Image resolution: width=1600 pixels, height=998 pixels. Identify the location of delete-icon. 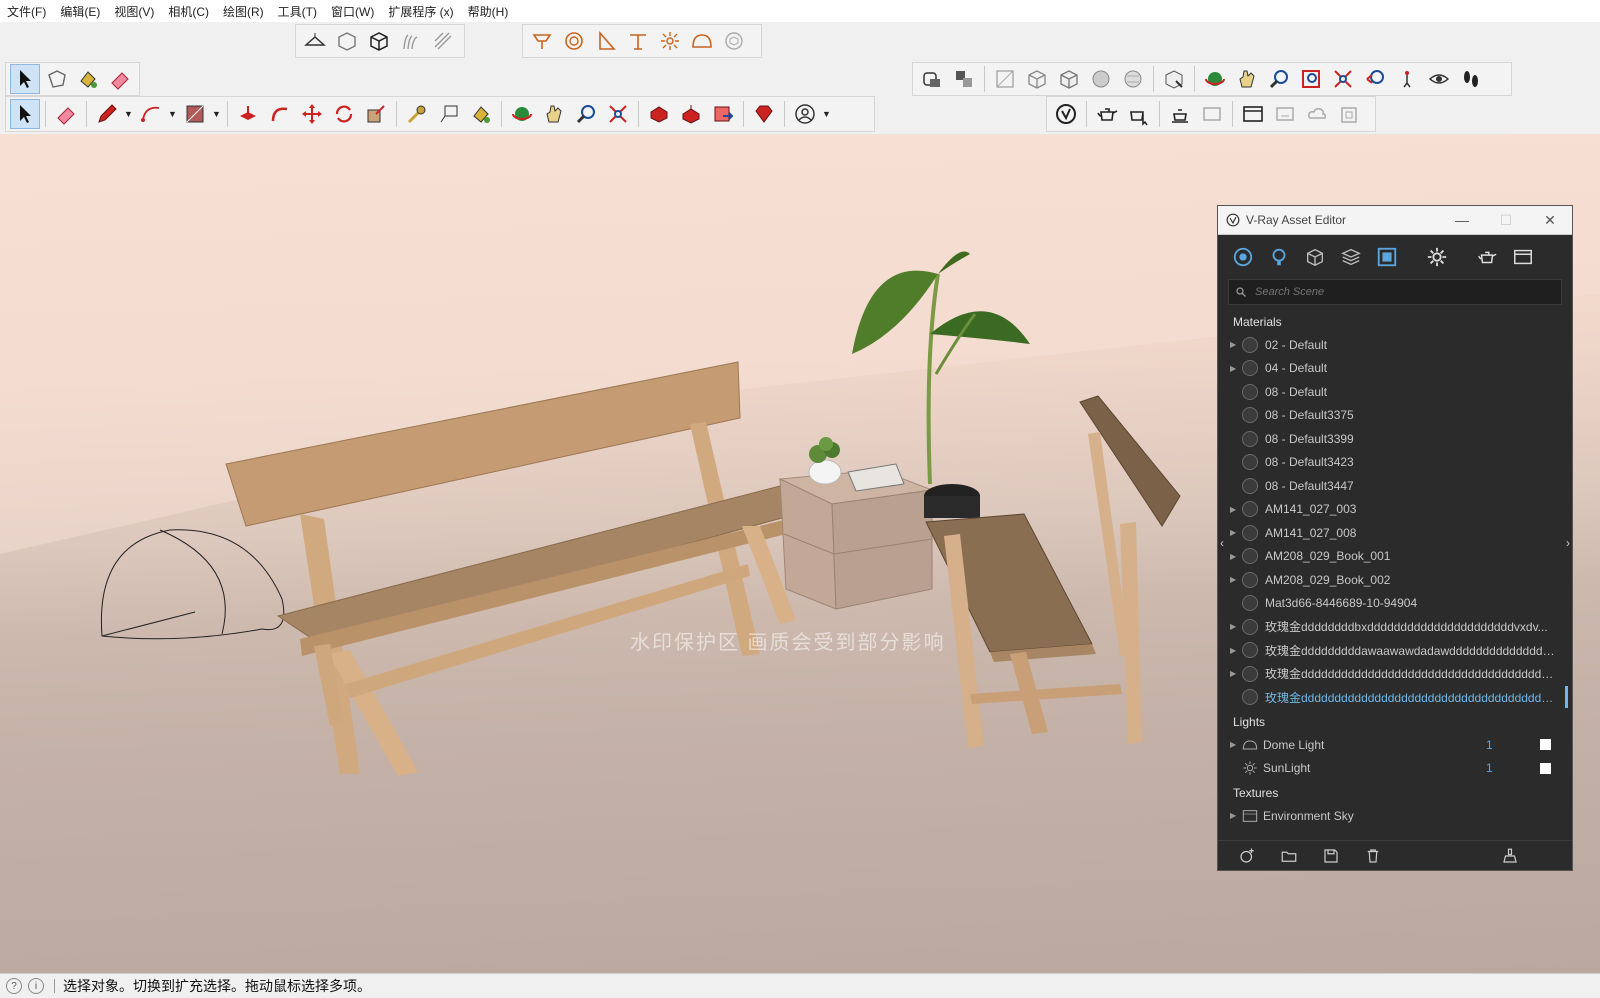
(1373, 856).